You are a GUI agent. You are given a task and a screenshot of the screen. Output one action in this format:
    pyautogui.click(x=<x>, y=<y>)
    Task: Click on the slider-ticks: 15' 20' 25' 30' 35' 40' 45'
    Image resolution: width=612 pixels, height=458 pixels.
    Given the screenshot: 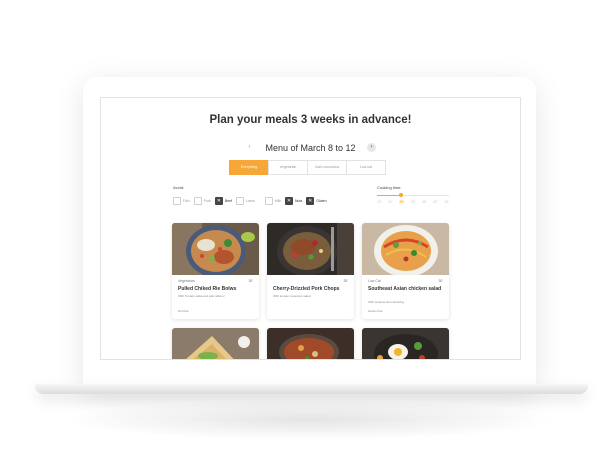 What is the action you would take?
    pyautogui.click(x=413, y=202)
    